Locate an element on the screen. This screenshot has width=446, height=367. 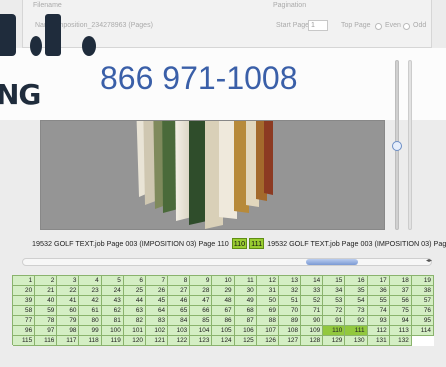
page-cell: 66 is located at coordinates (201, 311).